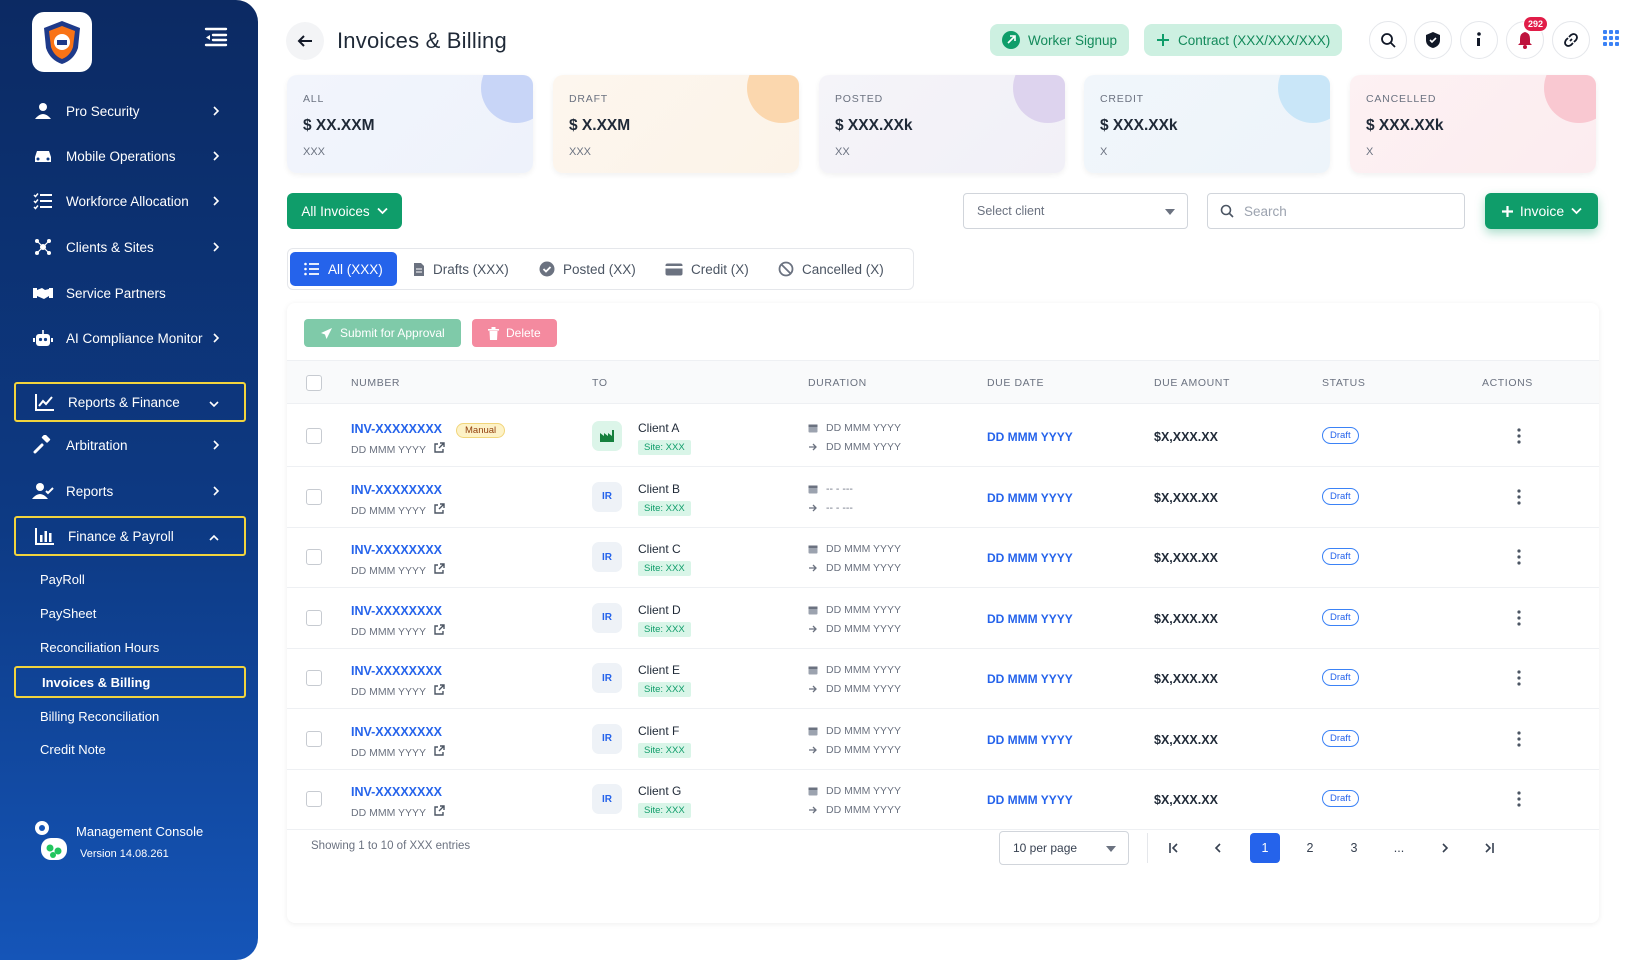 The height and width of the screenshot is (960, 1638). I want to click on next-page-button, so click(1445, 848).